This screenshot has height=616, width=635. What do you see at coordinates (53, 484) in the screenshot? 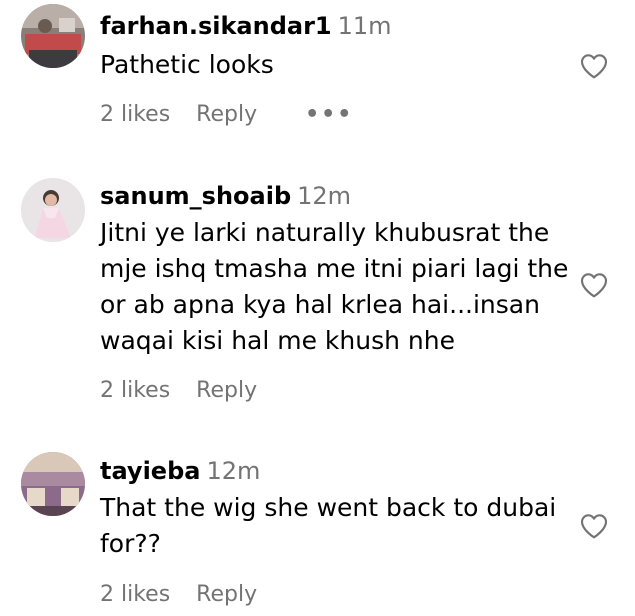
I see `user-avatar-icon` at bounding box center [53, 484].